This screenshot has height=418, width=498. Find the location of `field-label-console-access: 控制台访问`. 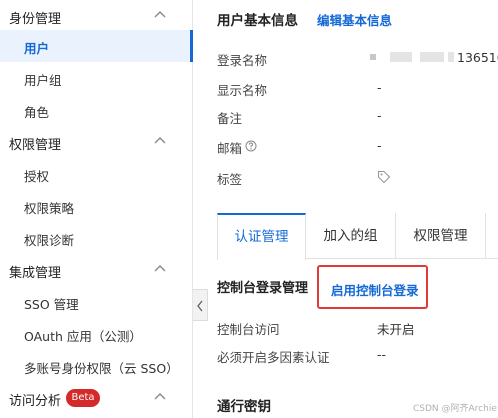

field-label-console-access: 控制台访问 is located at coordinates (248, 329).